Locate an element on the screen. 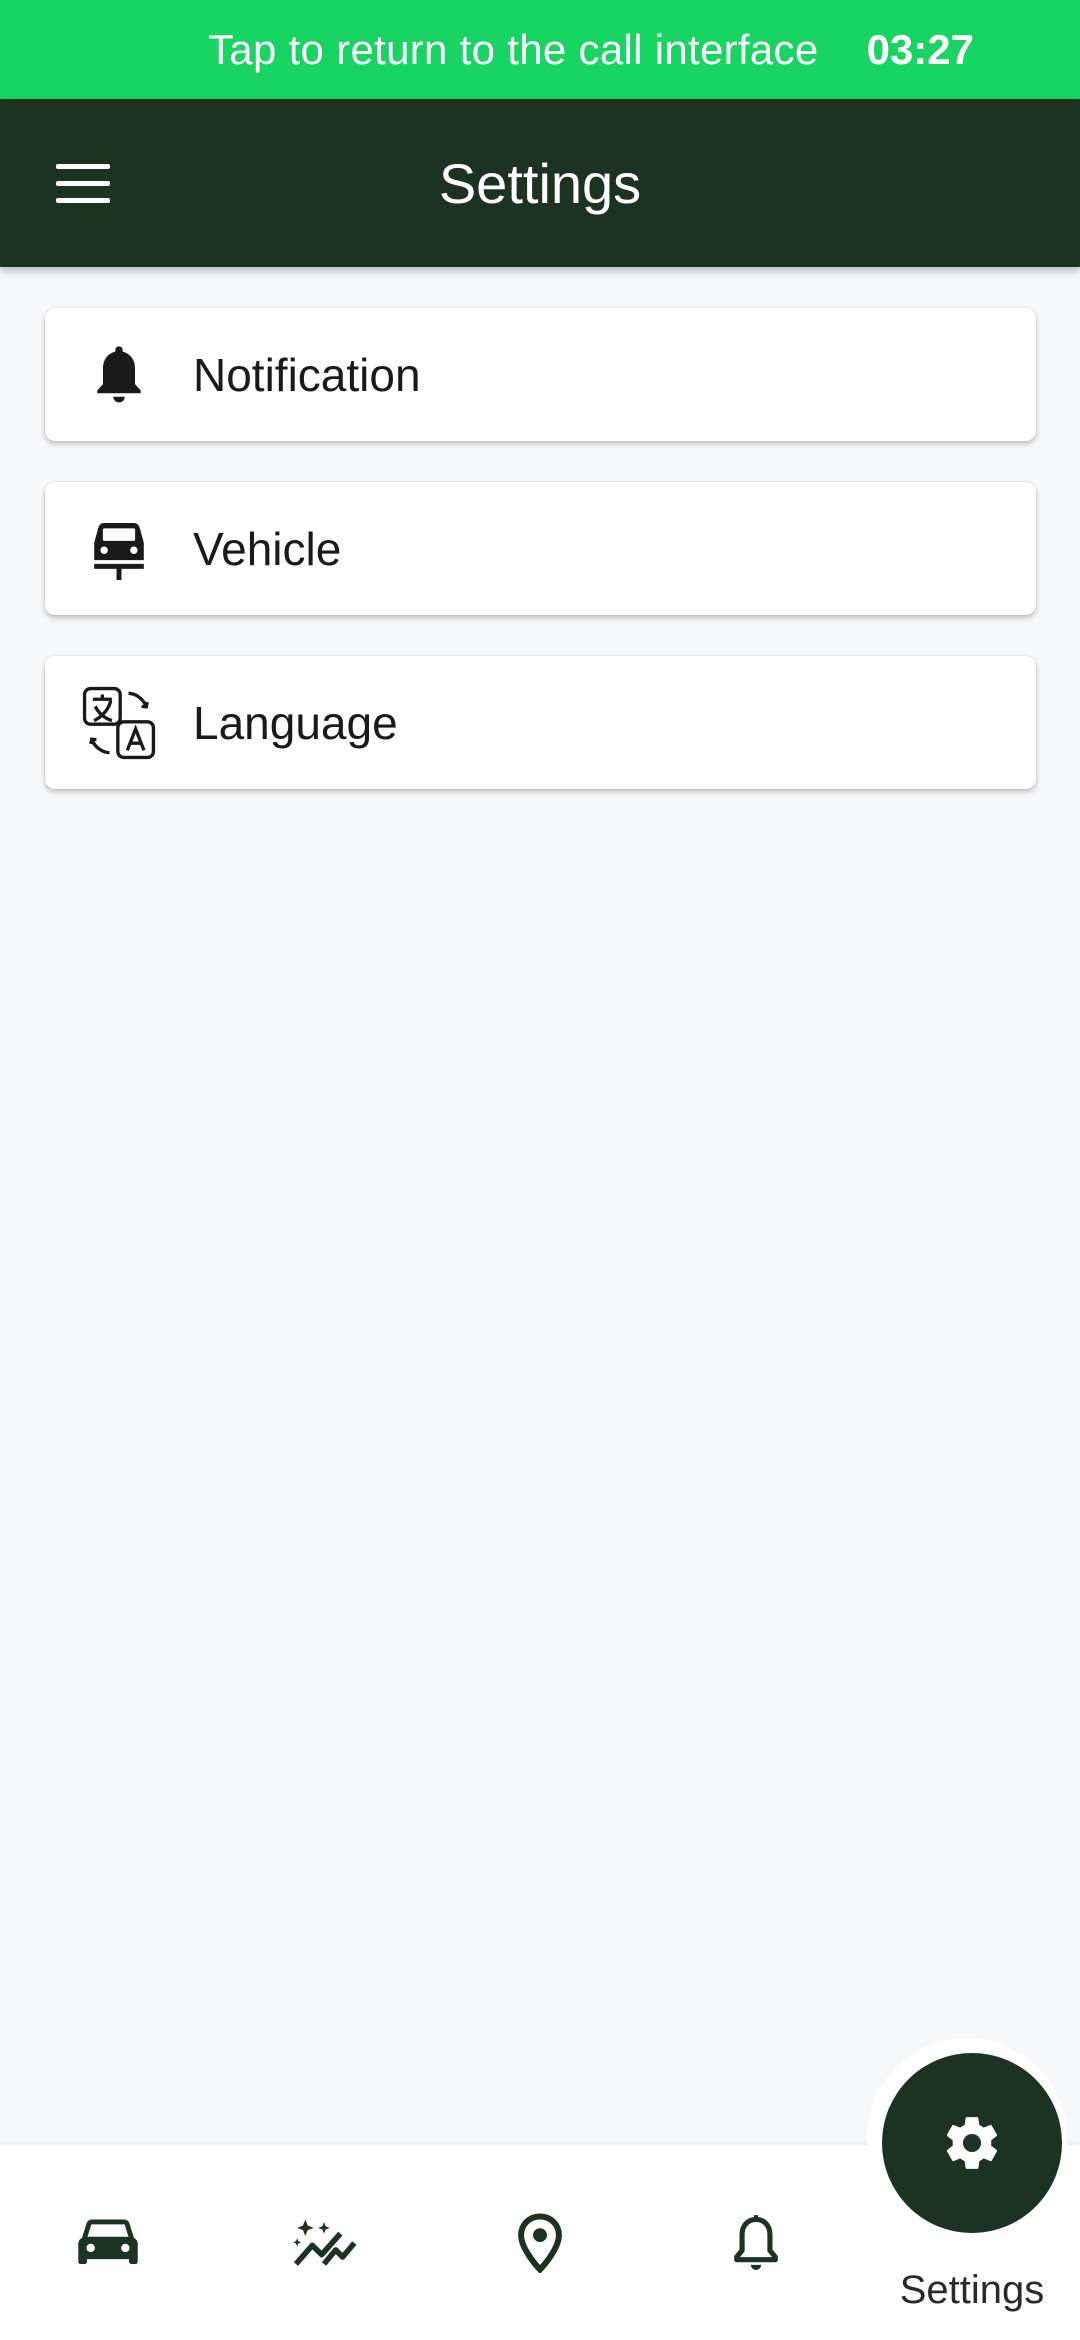 This screenshot has width=1080, height=2340. nav-item-location is located at coordinates (540, 2242).